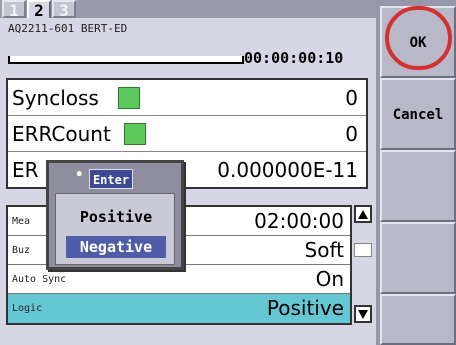 The width and height of the screenshot is (456, 345). What do you see at coordinates (351, 98) in the screenshot?
I see `syncloss-value: 0` at bounding box center [351, 98].